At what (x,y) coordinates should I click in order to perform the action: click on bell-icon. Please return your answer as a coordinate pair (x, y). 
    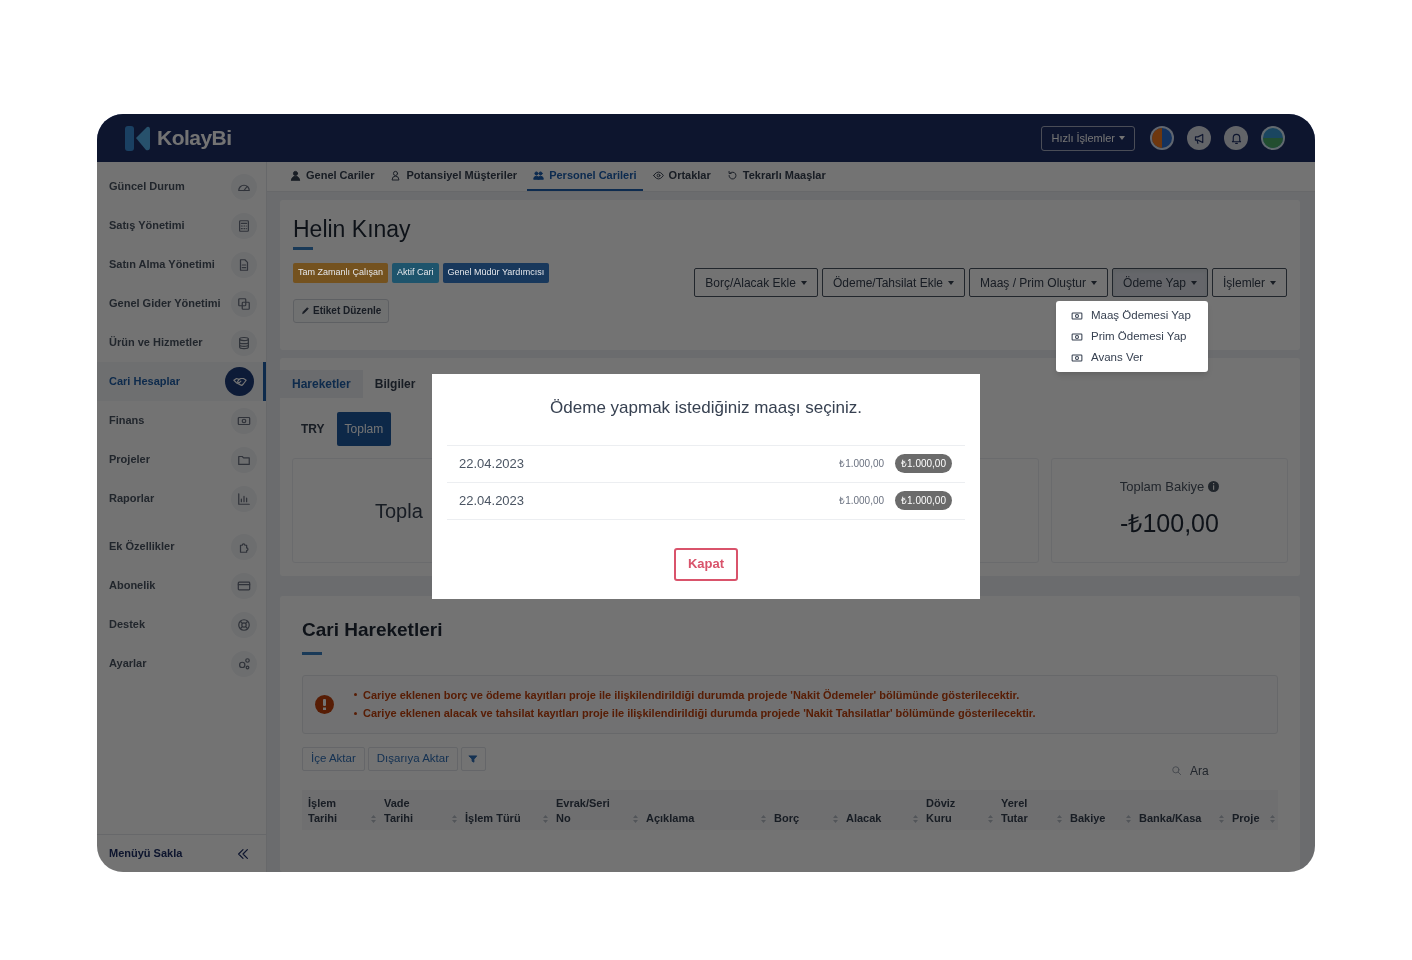
    Looking at the image, I should click on (1236, 138).